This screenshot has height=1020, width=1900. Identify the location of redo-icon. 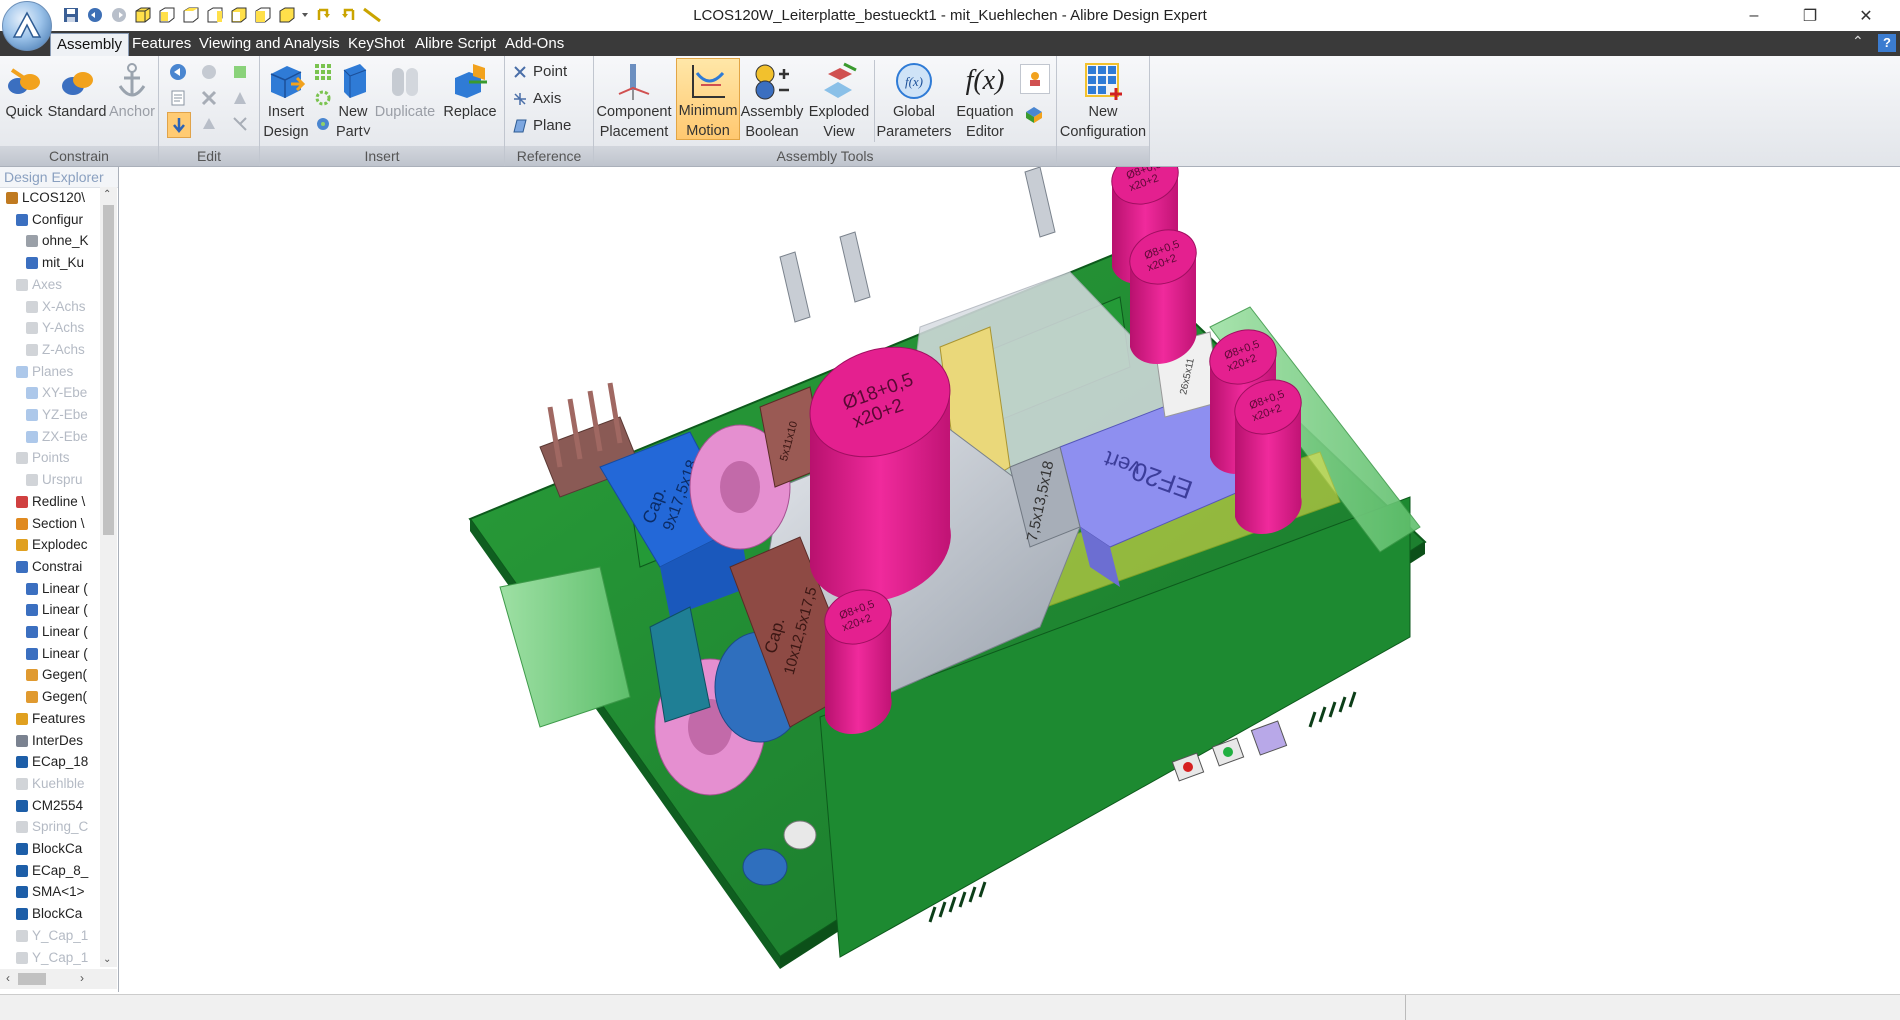
(118, 15).